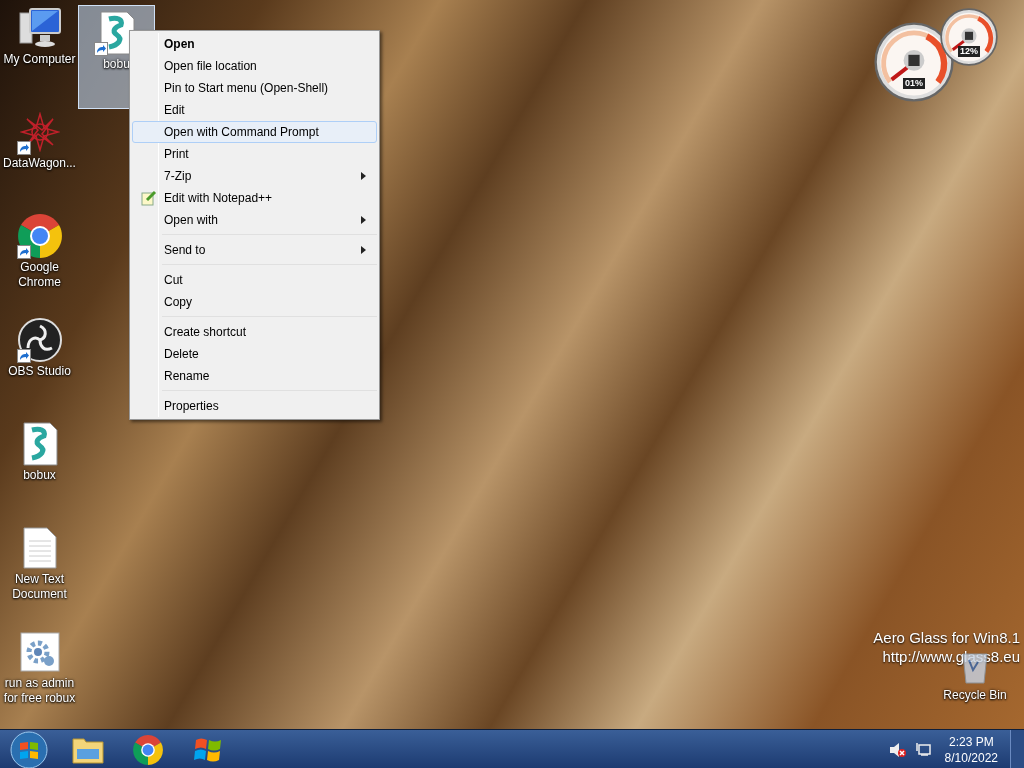 This screenshot has width=1024, height=768. I want to click on icon-label: Recycle Bin, so click(975, 695).